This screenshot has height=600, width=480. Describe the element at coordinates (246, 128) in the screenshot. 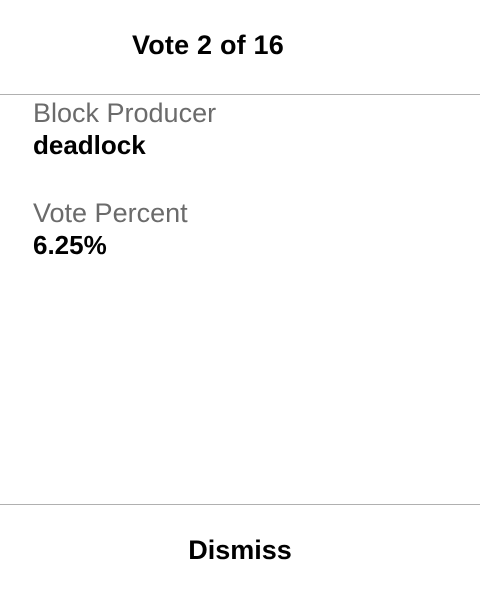

I see `block-producer-field: Block Producer deadlock` at that location.